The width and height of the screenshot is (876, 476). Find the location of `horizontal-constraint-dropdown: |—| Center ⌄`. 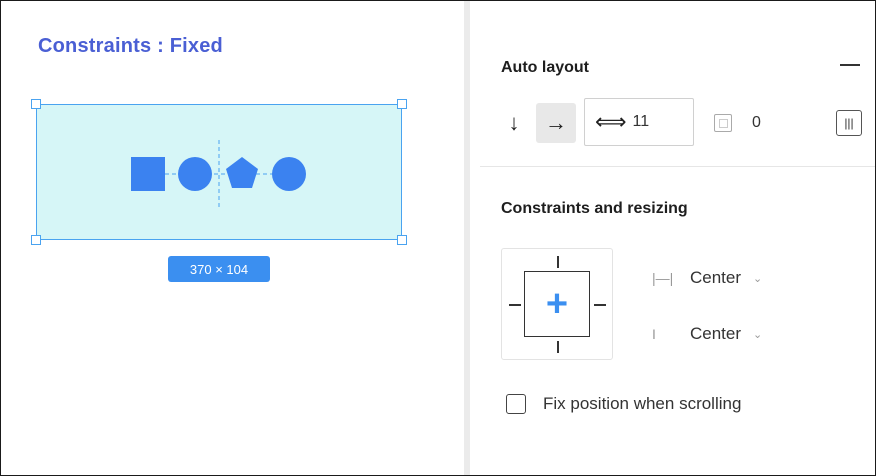

horizontal-constraint-dropdown: |—| Center ⌄ is located at coordinates (707, 278).